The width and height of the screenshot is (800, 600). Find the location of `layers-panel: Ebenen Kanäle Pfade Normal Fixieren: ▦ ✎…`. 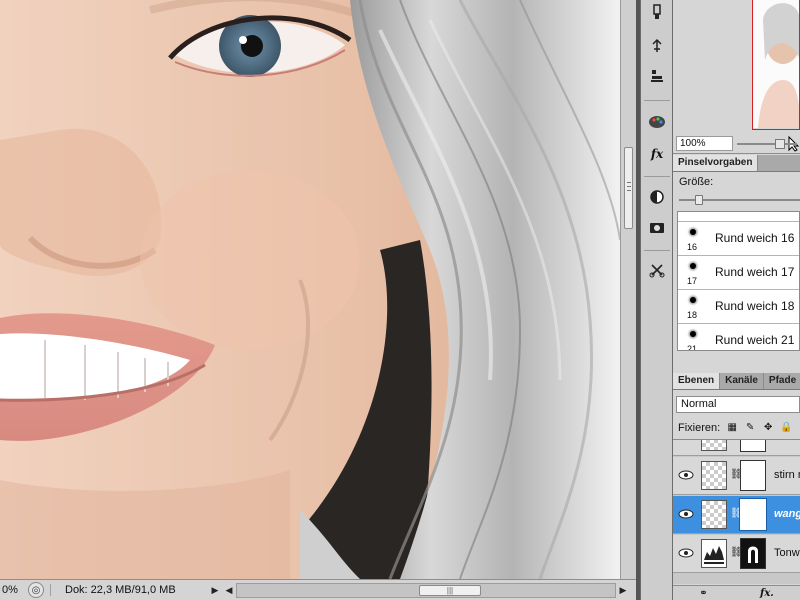

layers-panel: Ebenen Kanäle Pfade Normal Fixieren: ▦ ✎… is located at coordinates (736, 486).